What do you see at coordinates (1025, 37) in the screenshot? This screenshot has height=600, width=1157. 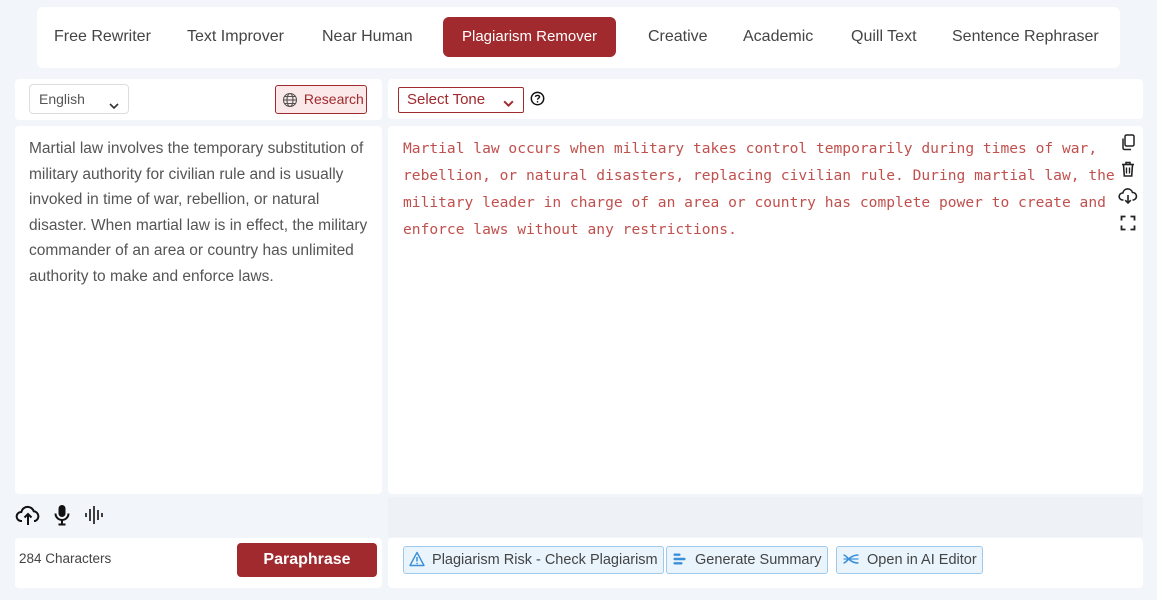 I see `tab-sentence-rephraser: Sentence Rephraser` at bounding box center [1025, 37].